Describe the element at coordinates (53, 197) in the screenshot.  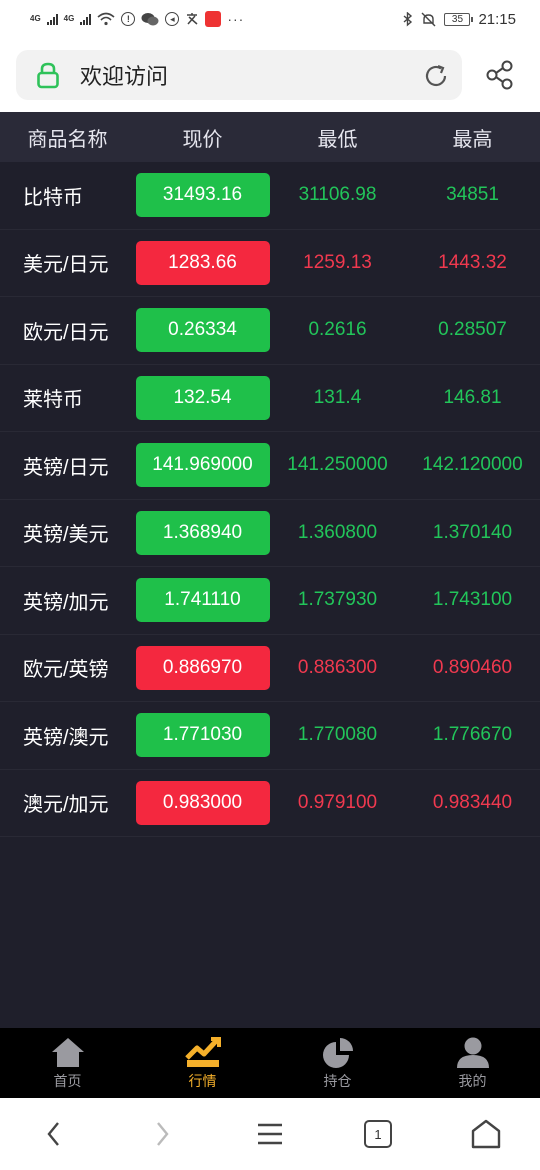
I see `instrument-name: 比特币` at that location.